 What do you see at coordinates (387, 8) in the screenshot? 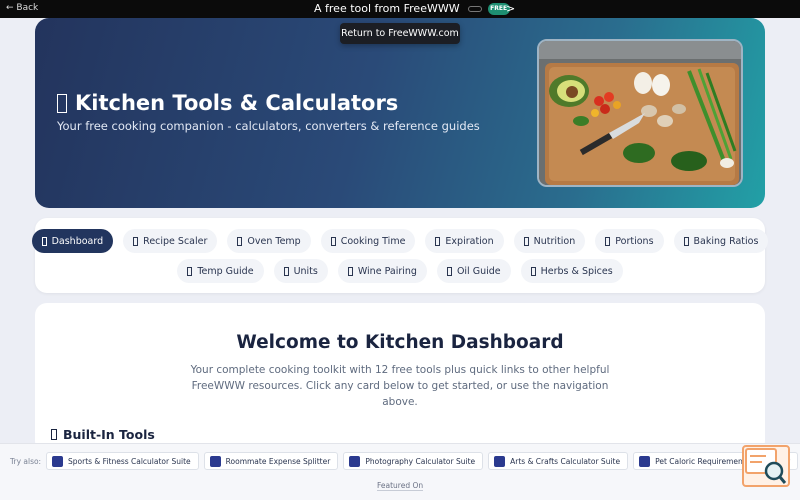
I see `banner-text: A free tool from FreeWWW` at bounding box center [387, 8].